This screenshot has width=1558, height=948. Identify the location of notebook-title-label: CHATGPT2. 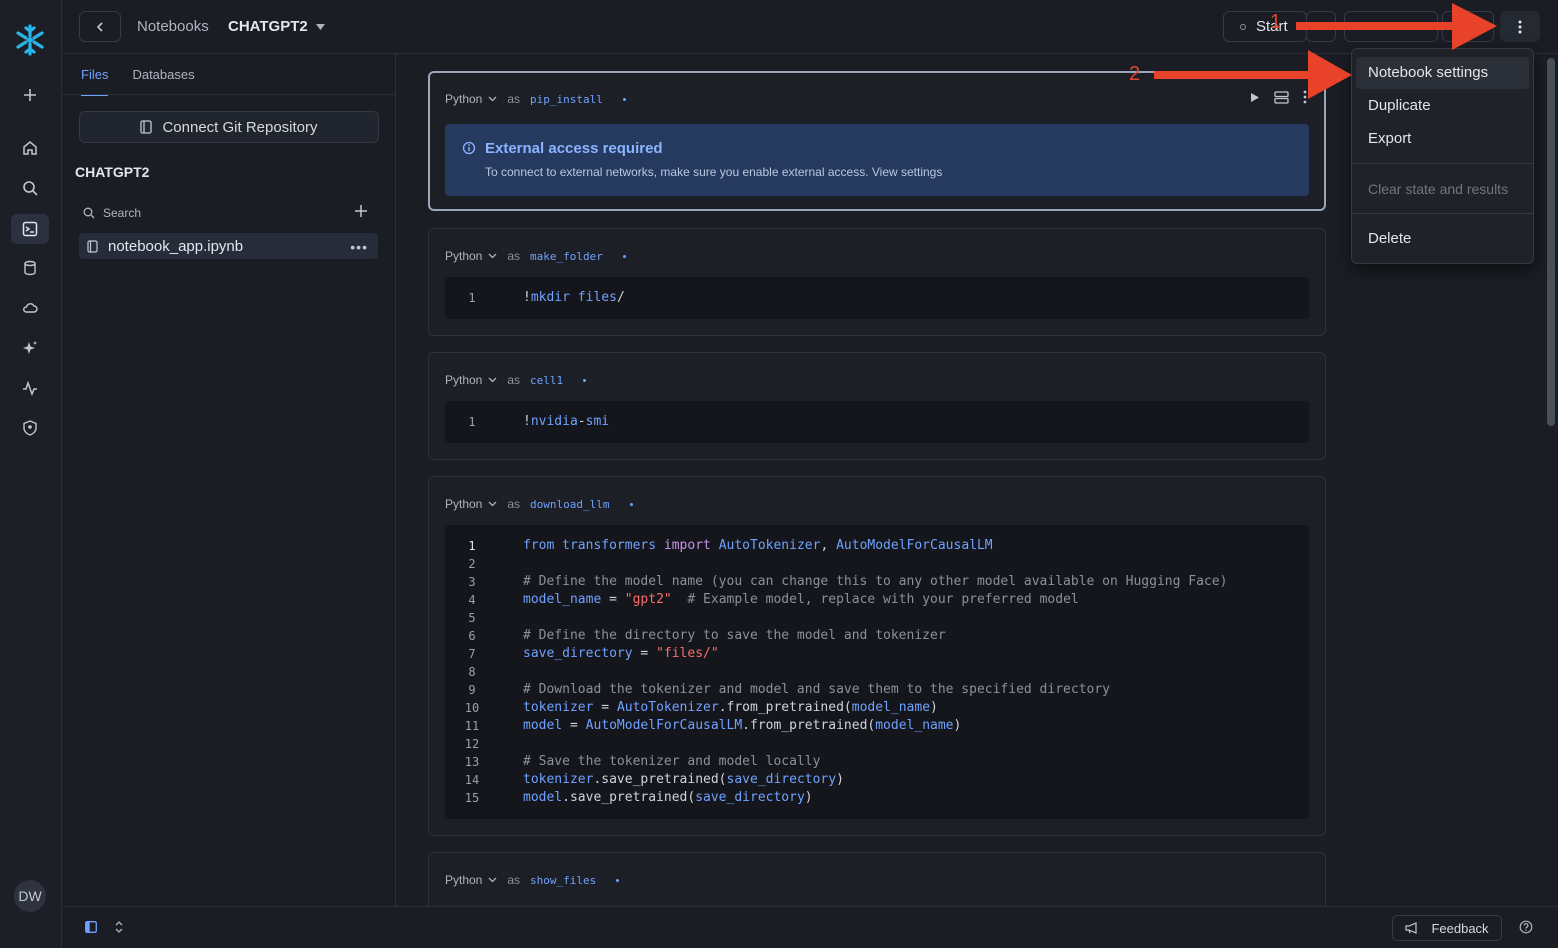
(268, 26).